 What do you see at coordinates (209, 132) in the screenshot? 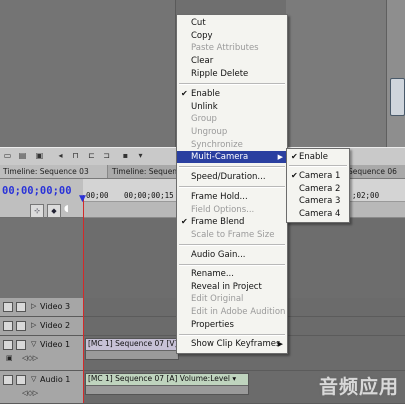
I see `menu-item-ungroup: Ungroup` at bounding box center [209, 132].